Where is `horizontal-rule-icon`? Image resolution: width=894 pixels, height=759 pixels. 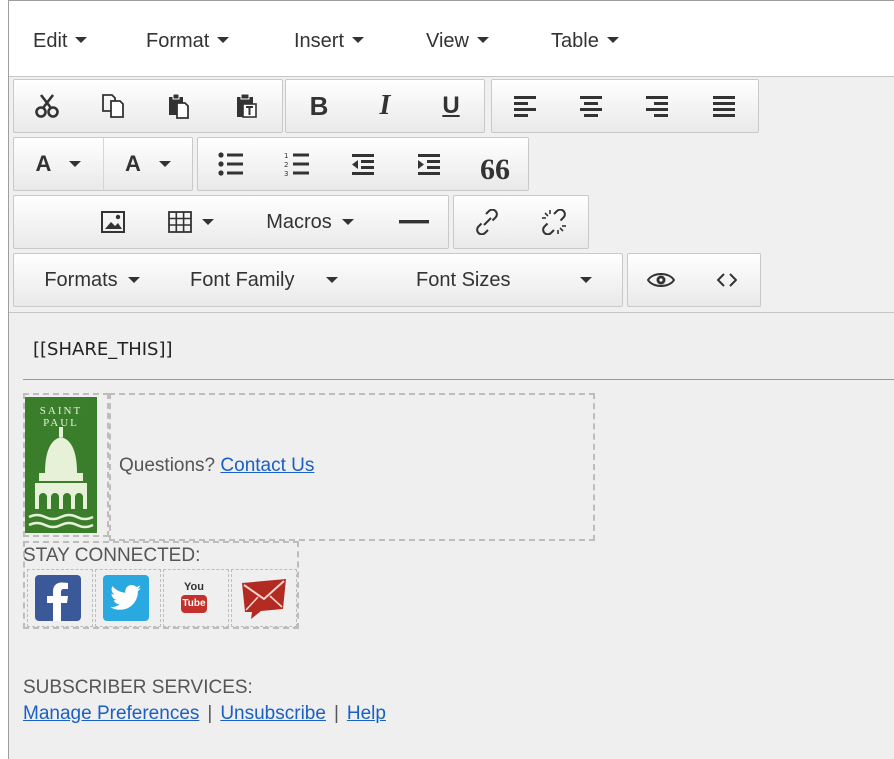
horizontal-rule-icon is located at coordinates (414, 222).